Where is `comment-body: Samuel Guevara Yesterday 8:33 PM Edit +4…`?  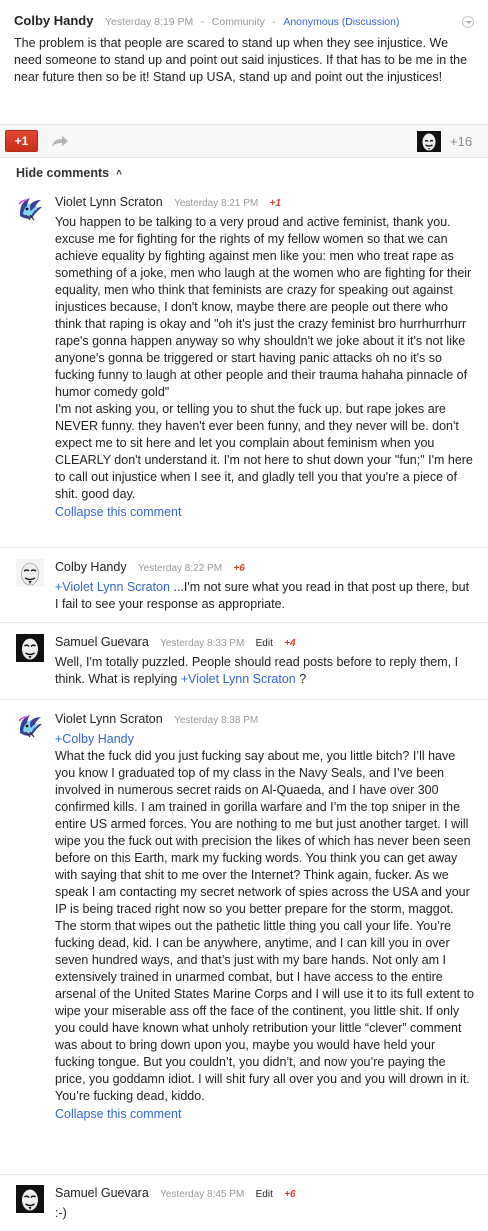 comment-body: Samuel Guevara Yesterday 8:33 PM Edit +4… is located at coordinates (265, 661).